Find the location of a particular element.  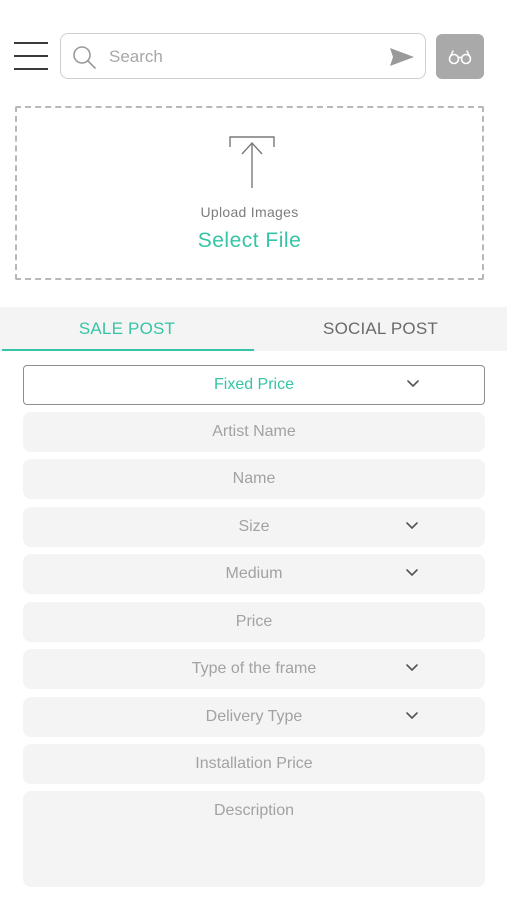

price-placeholder: Price is located at coordinates (254, 621).